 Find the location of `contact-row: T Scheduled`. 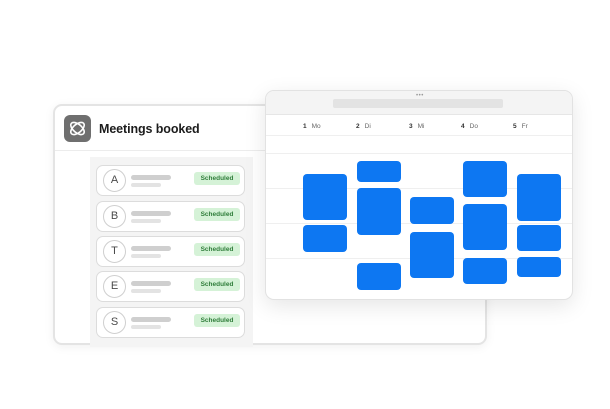

contact-row: T Scheduled is located at coordinates (170, 251).